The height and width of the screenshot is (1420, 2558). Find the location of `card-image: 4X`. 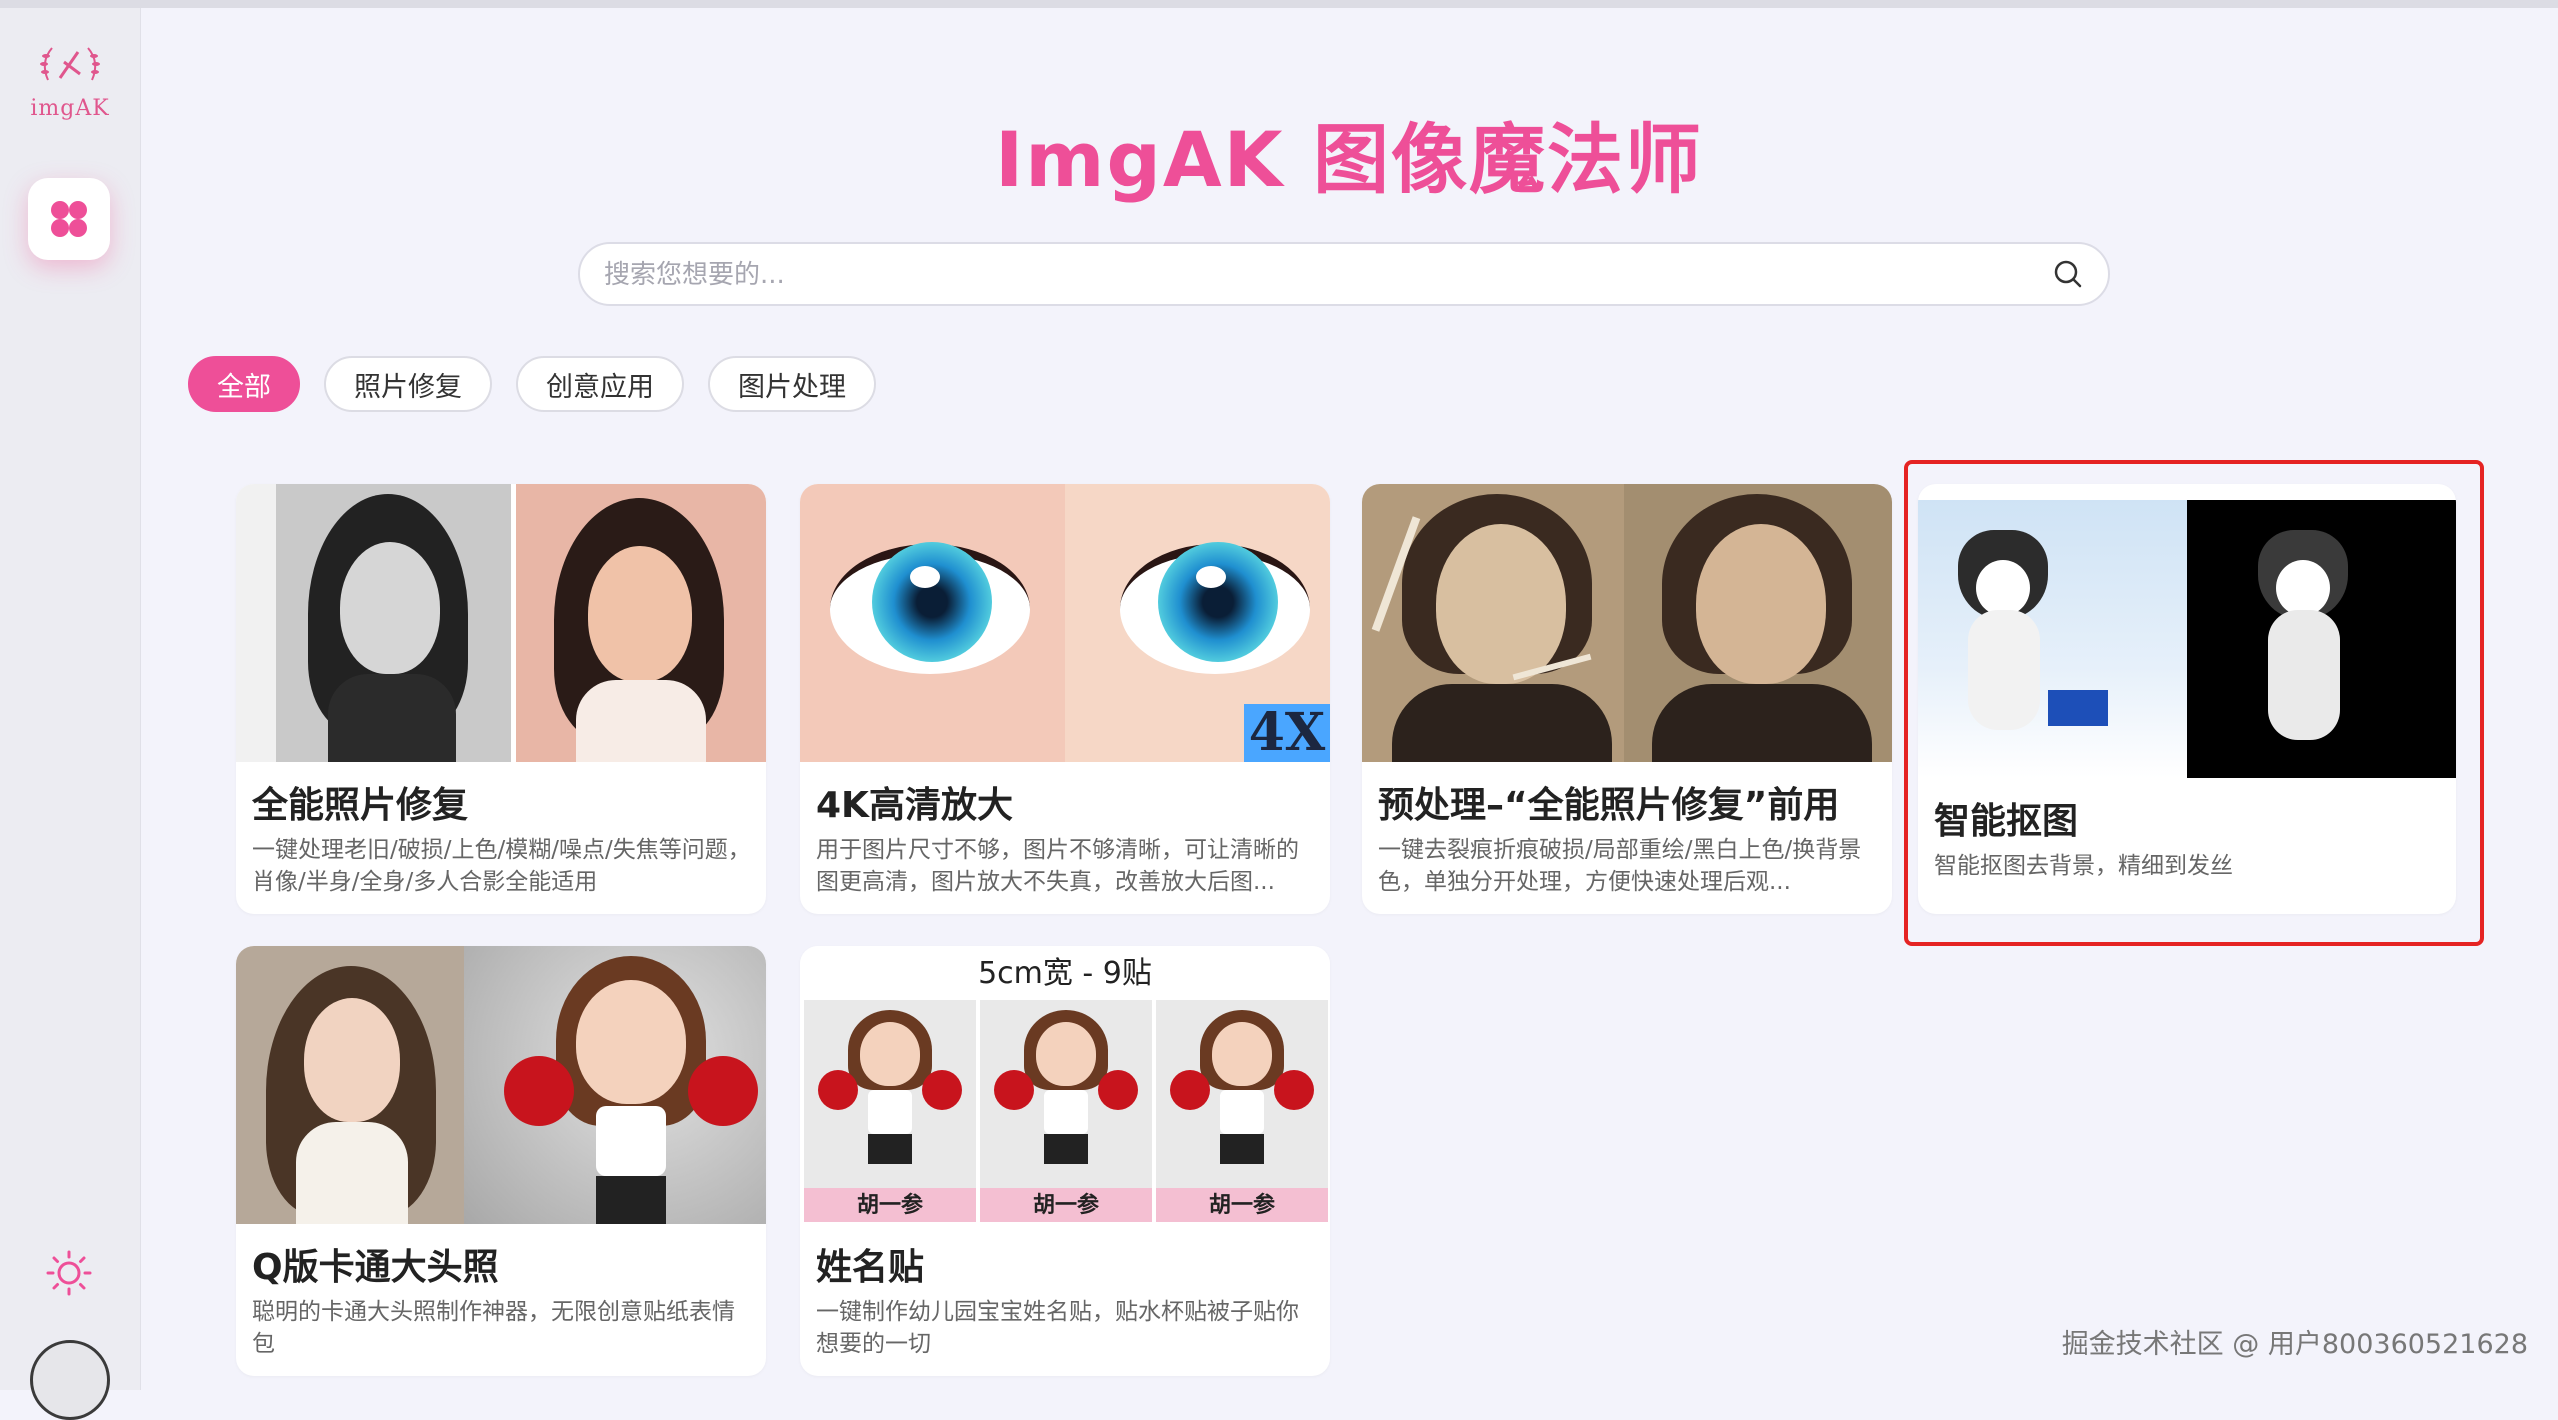

card-image: 4X is located at coordinates (1065, 623).